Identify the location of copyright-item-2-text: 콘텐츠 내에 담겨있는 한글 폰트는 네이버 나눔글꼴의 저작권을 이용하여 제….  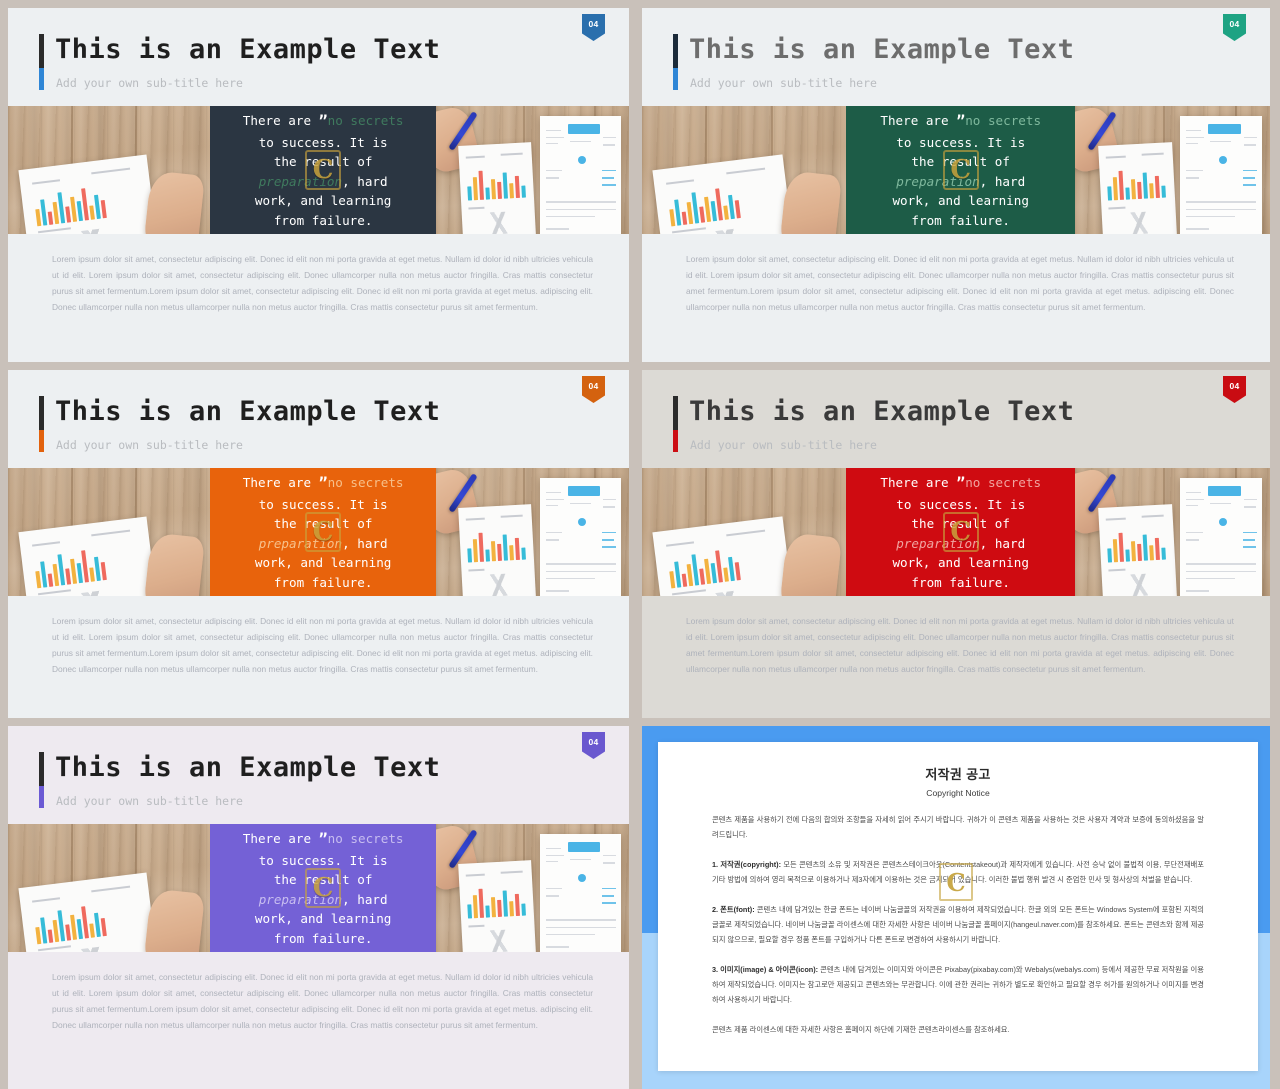
(958, 924).